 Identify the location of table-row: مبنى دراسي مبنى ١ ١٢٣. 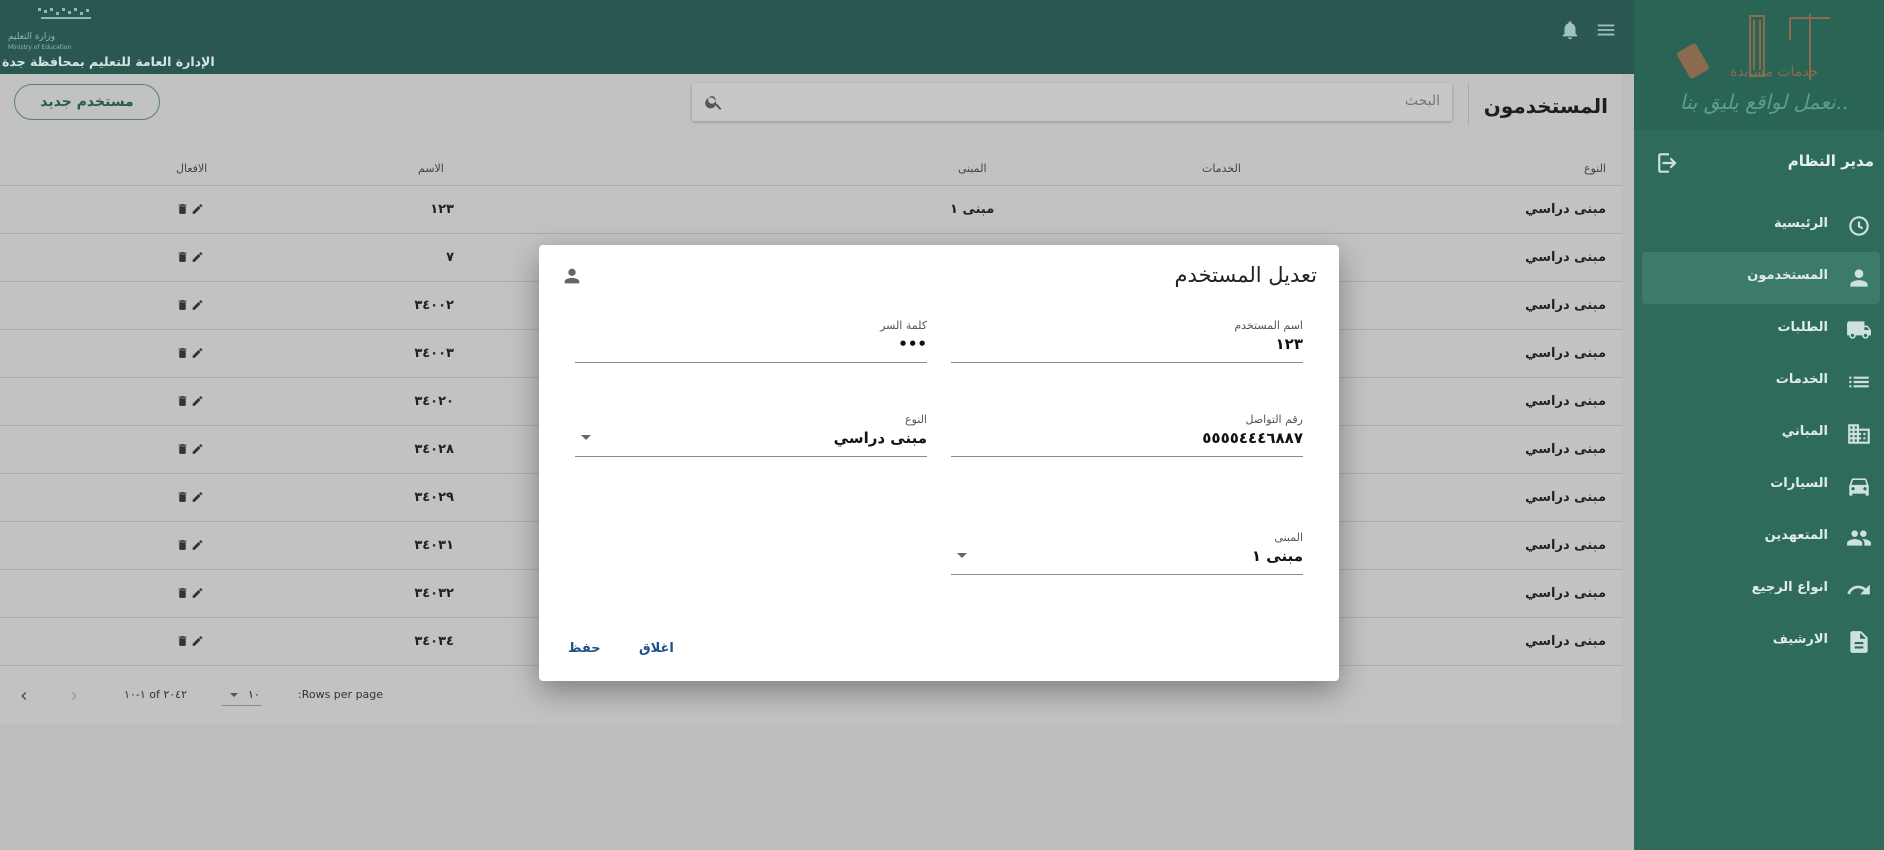
(811, 210).